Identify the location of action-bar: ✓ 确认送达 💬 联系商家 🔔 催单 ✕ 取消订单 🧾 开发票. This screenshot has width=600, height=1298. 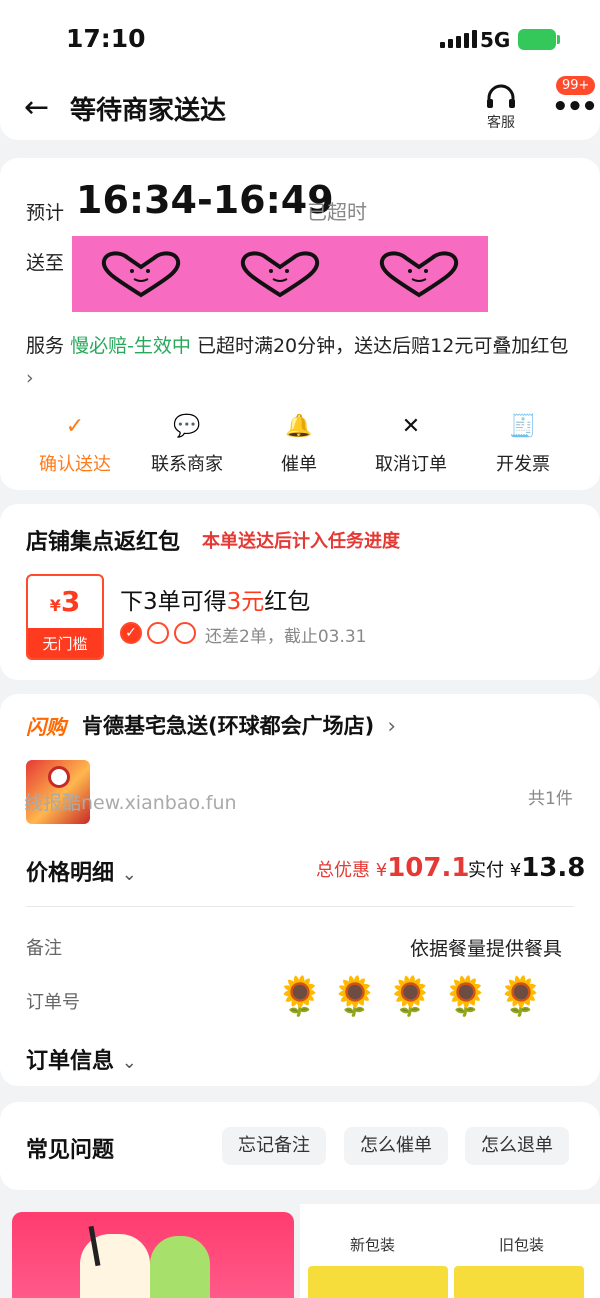
(300, 445).